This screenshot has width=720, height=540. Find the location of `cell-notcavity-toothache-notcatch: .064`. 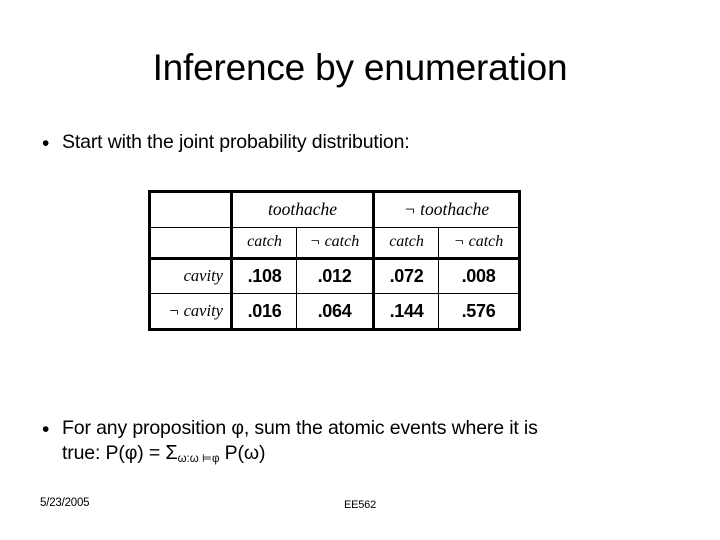

cell-notcavity-toothache-notcatch: .064 is located at coordinates (335, 312).